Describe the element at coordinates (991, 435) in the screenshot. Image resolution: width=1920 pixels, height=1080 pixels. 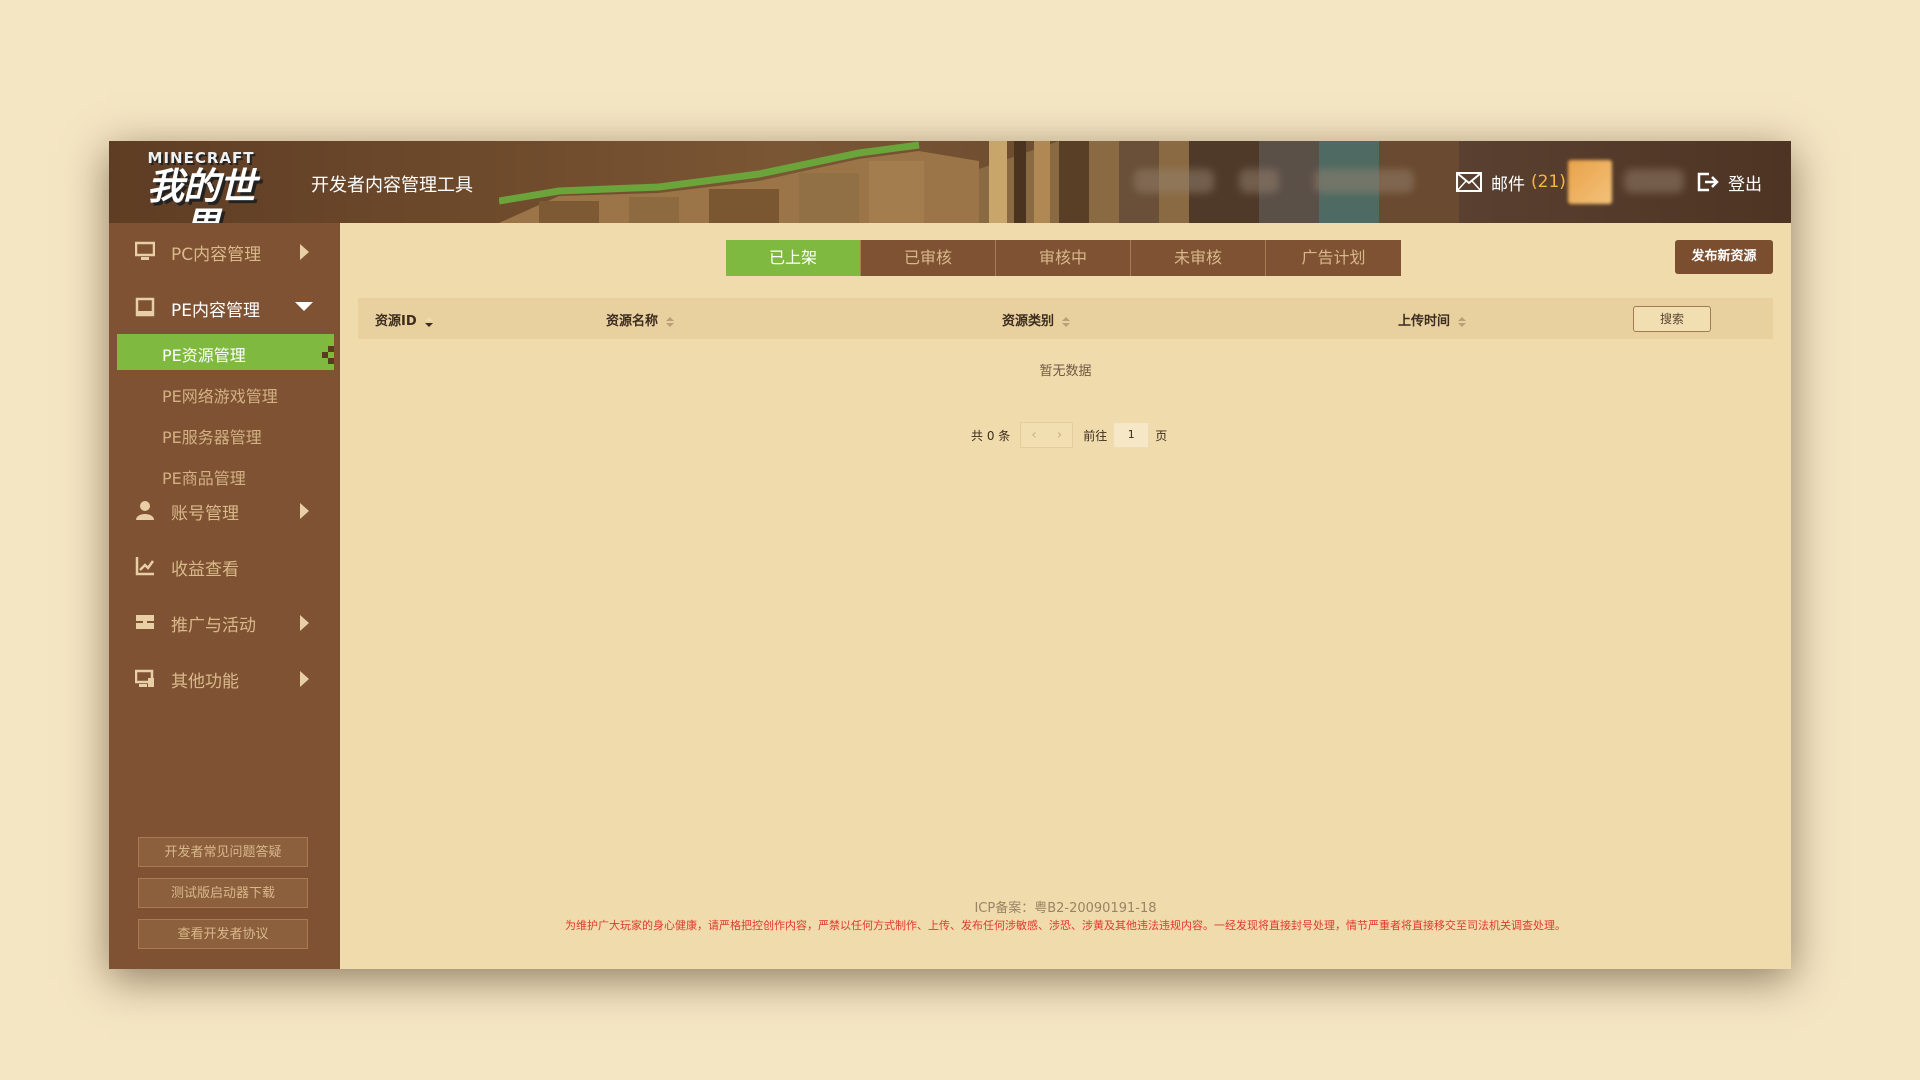
I see `total-count: 共 0 条` at that location.